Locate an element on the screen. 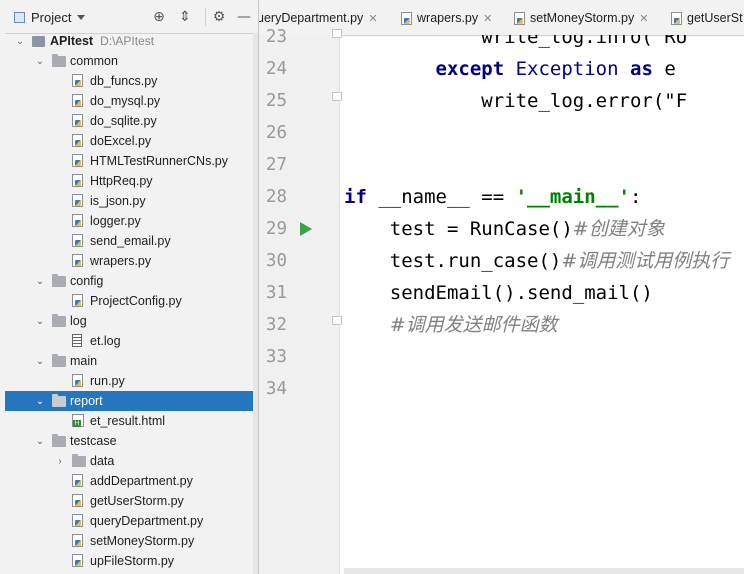 The width and height of the screenshot is (744, 574). line-number: 27 is located at coordinates (276, 165).